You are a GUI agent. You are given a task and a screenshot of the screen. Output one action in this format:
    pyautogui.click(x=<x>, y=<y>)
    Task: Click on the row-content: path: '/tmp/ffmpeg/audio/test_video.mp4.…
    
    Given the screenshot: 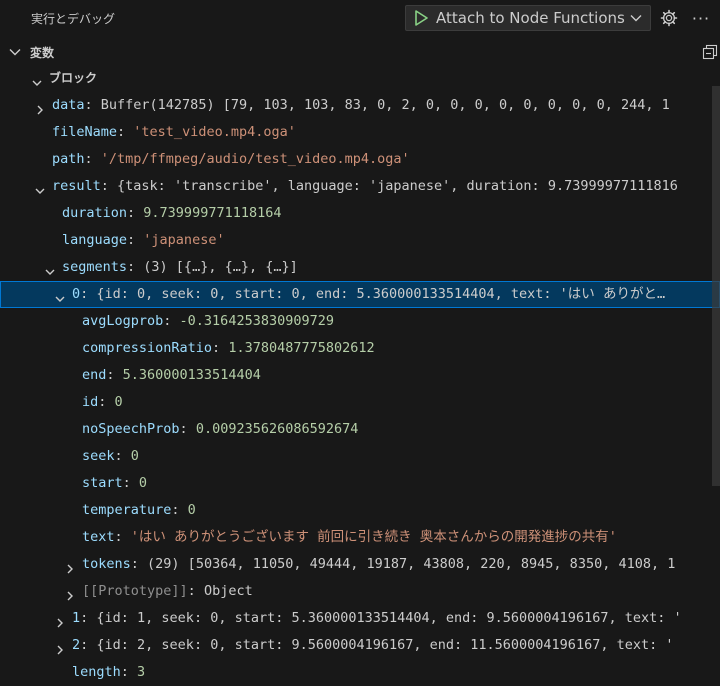 What is the action you would take?
    pyautogui.click(x=231, y=159)
    